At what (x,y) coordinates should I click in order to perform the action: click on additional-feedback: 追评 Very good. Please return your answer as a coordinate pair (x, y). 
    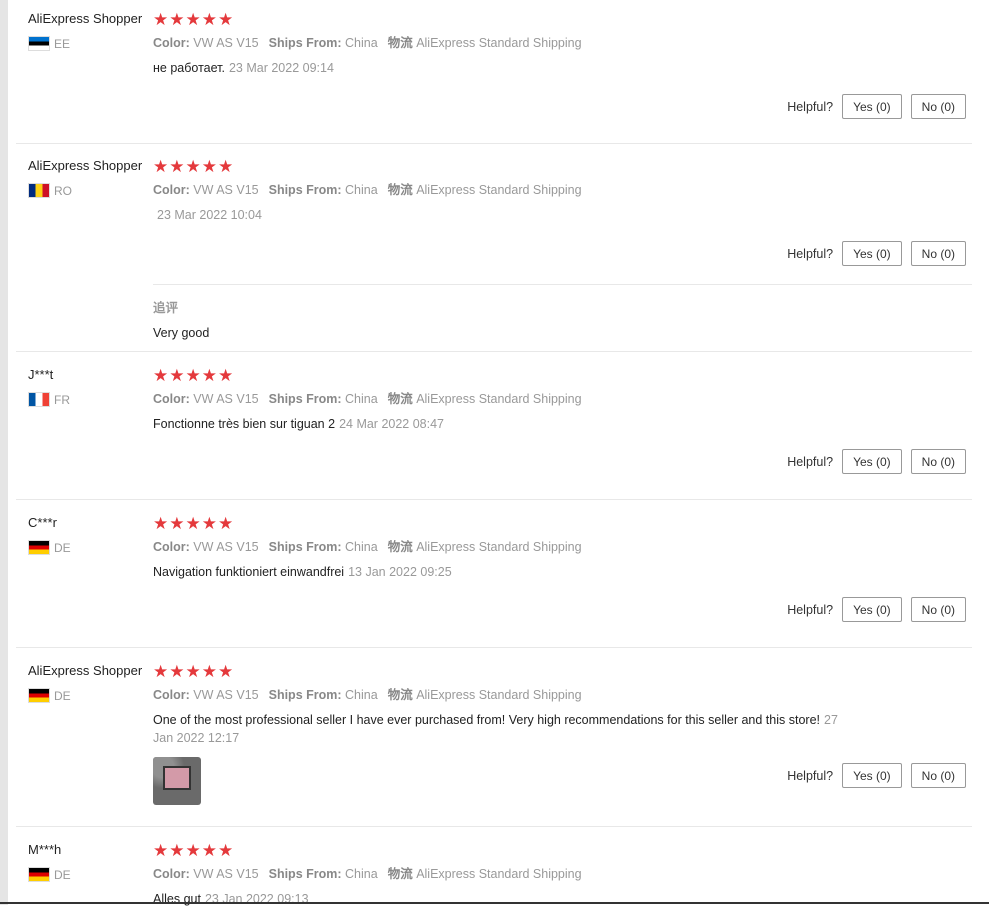
    Looking at the image, I should click on (562, 312).